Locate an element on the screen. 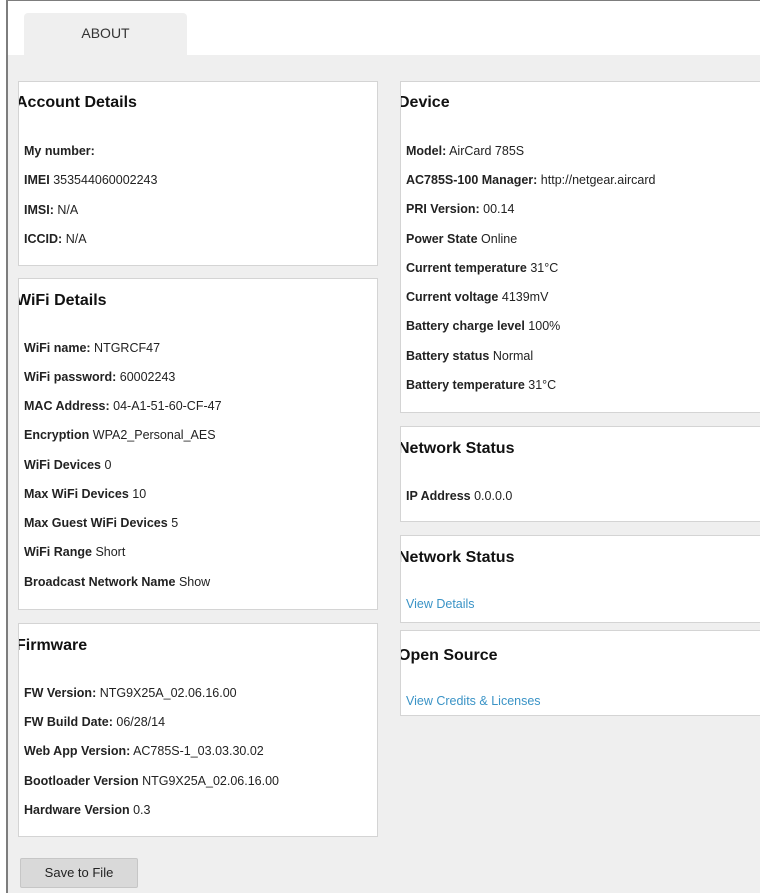 The height and width of the screenshot is (893, 760). device-value: Online is located at coordinates (499, 239).